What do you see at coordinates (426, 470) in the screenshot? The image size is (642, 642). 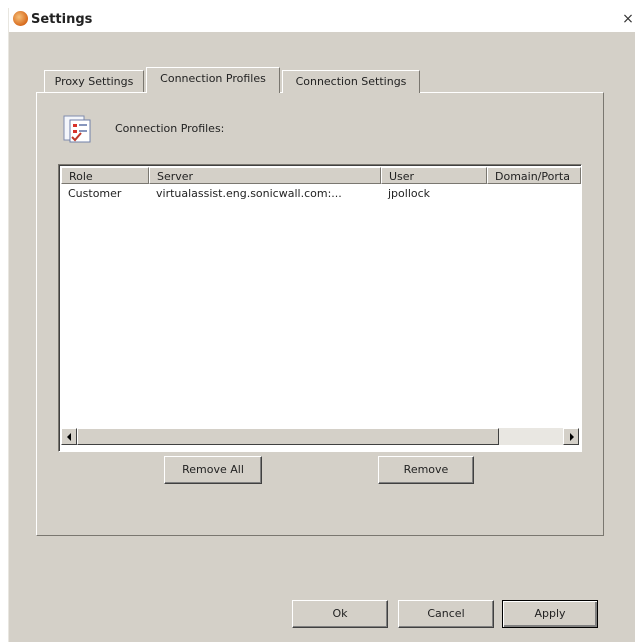 I see `remove-button: Remove` at bounding box center [426, 470].